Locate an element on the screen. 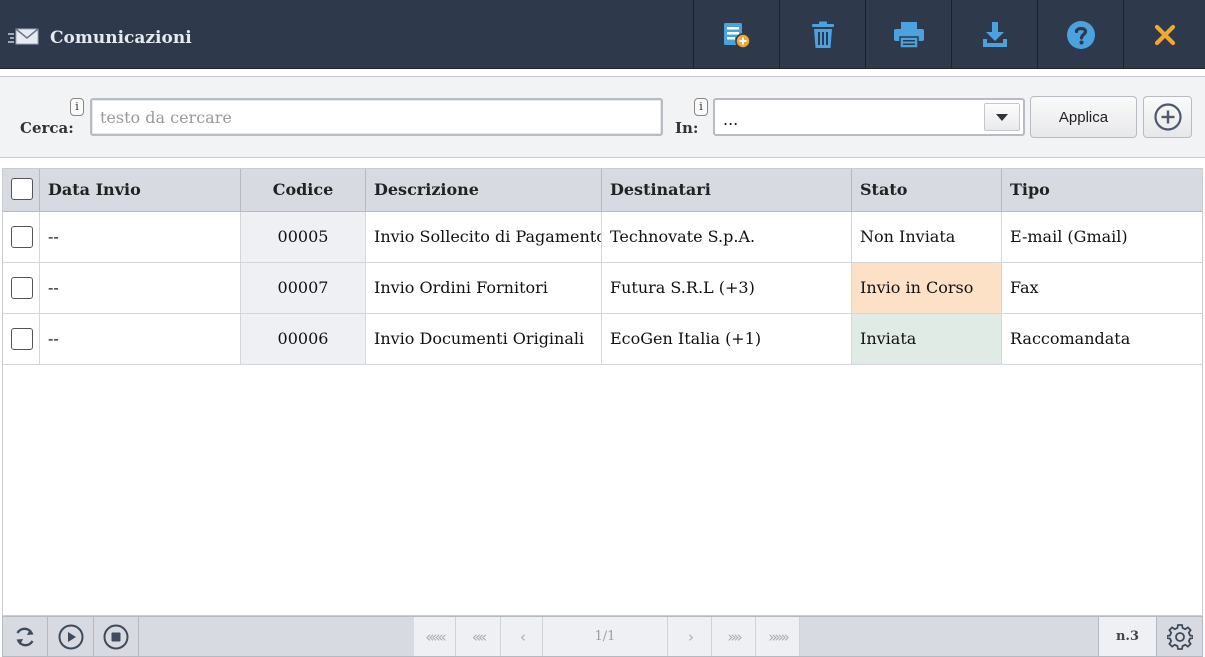 Image resolution: width=1205 pixels, height=657 pixels. chevron-down-icon is located at coordinates (1002, 117).